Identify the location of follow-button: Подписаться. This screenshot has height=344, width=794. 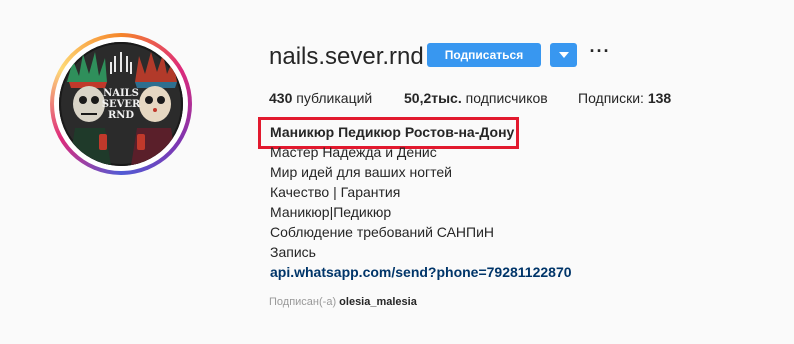
(484, 55).